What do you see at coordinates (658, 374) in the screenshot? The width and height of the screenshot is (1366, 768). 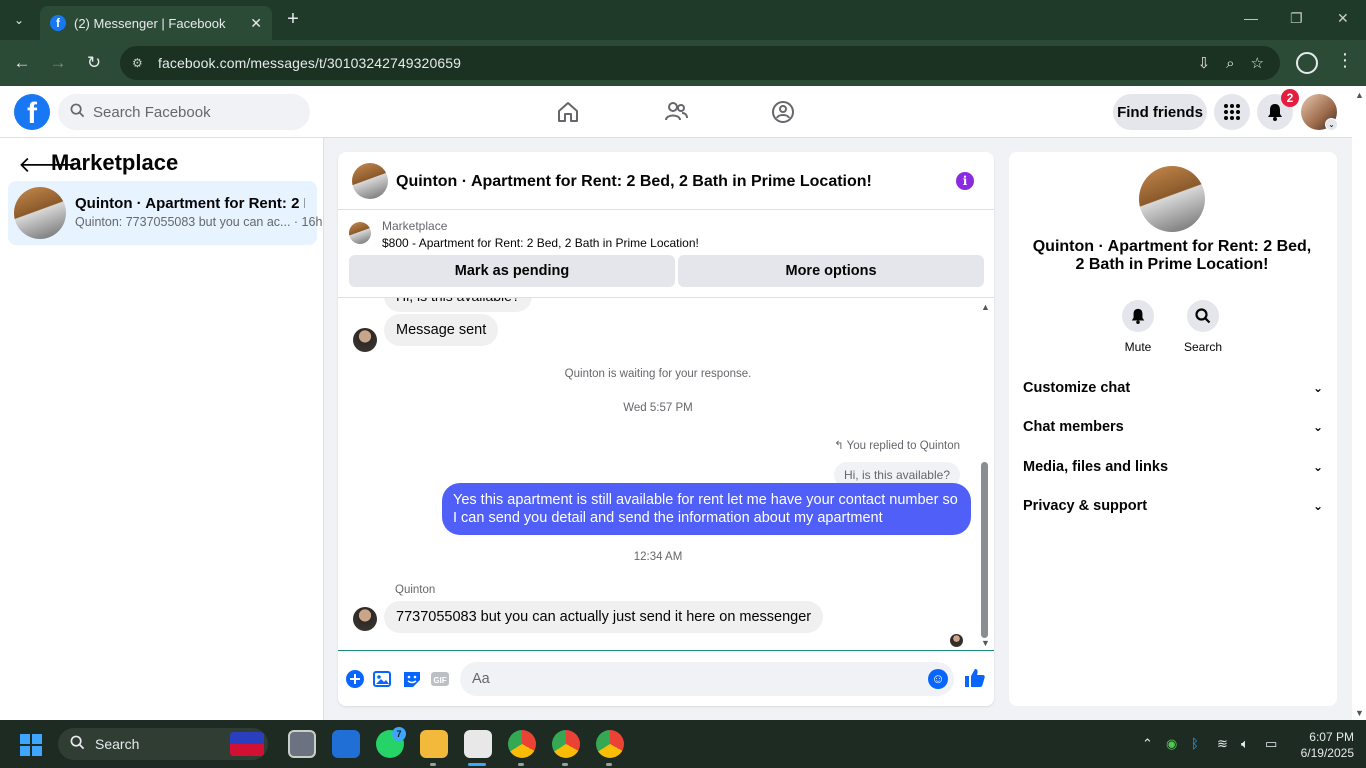 I see `waiting-note: Quinton is waiting for your response.` at bounding box center [658, 374].